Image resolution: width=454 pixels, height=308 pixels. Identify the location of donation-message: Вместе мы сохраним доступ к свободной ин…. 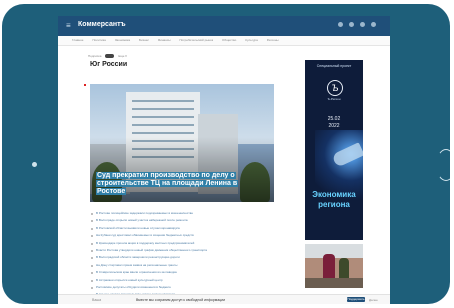
(181, 300).